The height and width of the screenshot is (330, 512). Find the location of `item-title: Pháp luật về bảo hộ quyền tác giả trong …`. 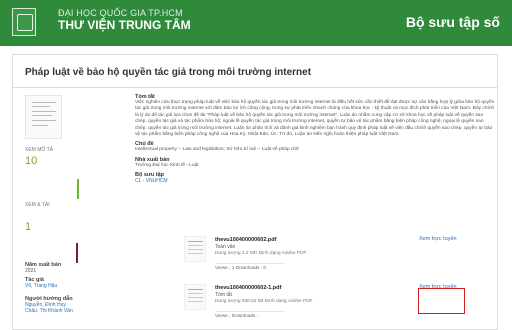

item-title: Pháp luật về bảo hộ quyền tác giả trong … is located at coordinates (255, 71).